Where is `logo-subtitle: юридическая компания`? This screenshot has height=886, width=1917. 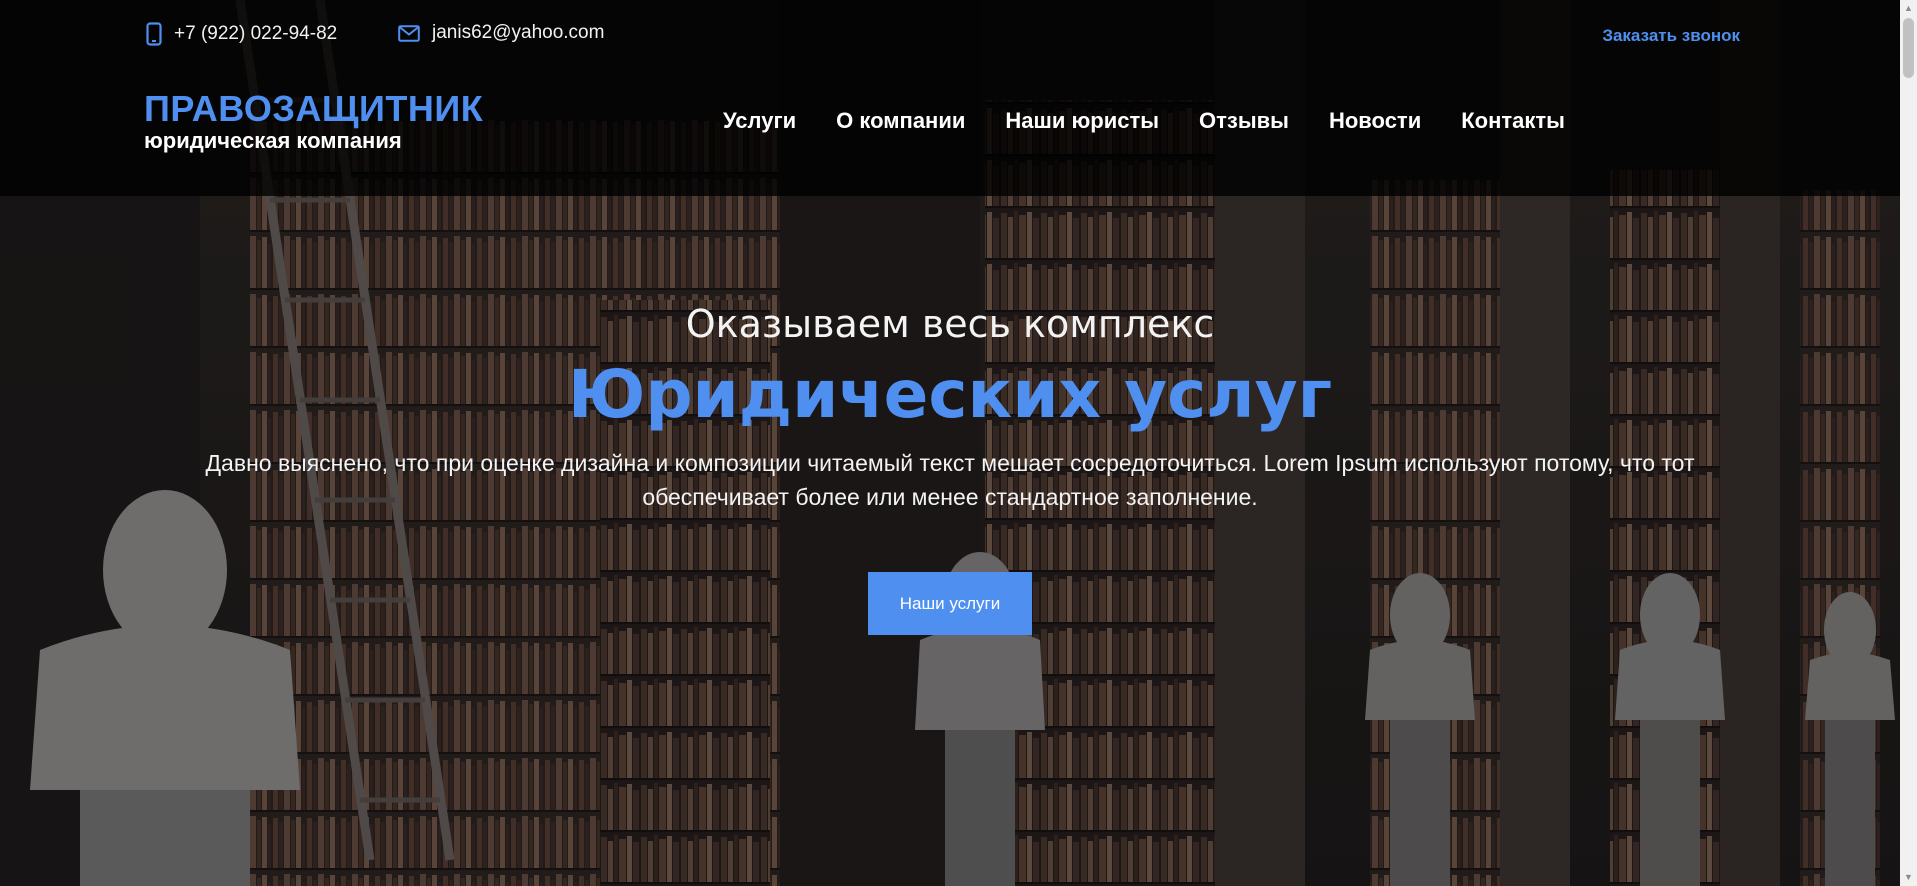
logo-subtitle: юридическая компания is located at coordinates (273, 140).